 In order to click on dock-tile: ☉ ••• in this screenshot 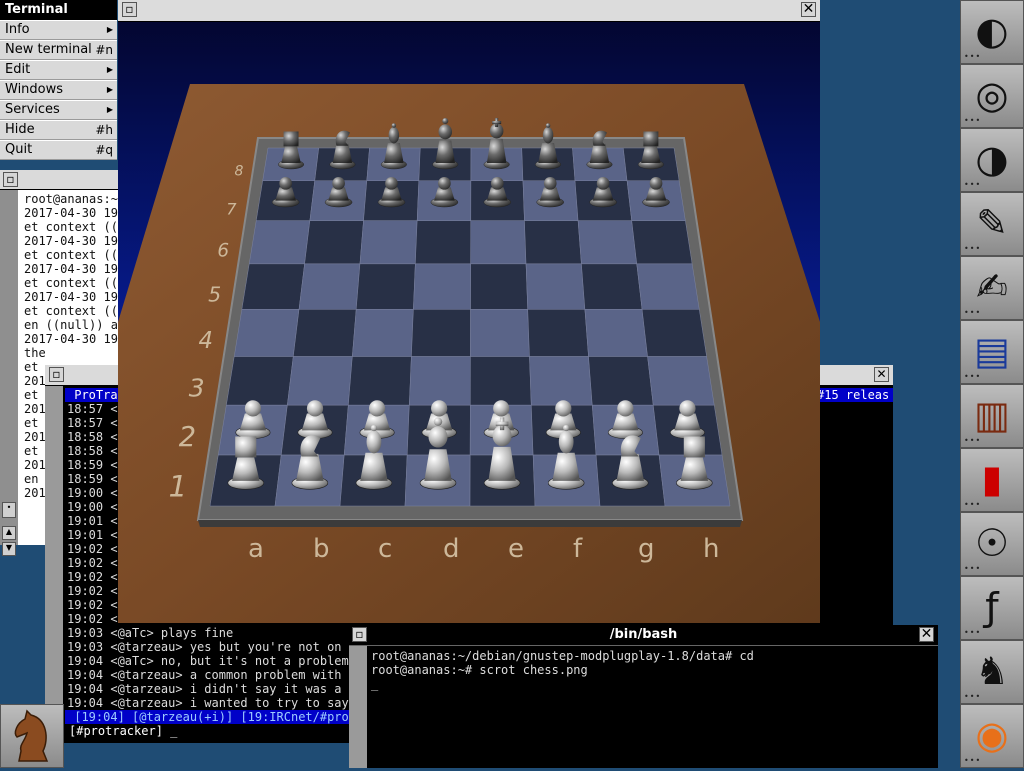, I will do `click(992, 544)`.